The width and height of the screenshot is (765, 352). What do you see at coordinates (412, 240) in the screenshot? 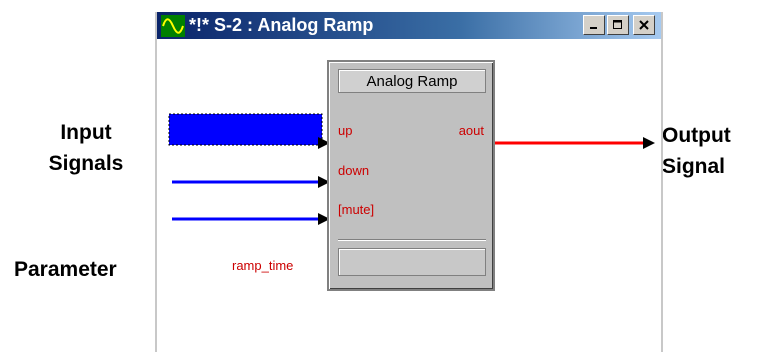
I see `block-divider` at bounding box center [412, 240].